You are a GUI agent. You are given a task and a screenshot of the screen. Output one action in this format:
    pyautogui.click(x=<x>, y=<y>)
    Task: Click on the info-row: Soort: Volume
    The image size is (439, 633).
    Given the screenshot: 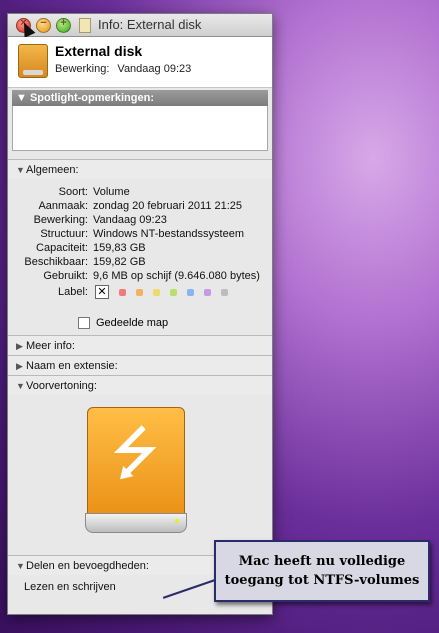 What is the action you would take?
    pyautogui.click(x=140, y=192)
    